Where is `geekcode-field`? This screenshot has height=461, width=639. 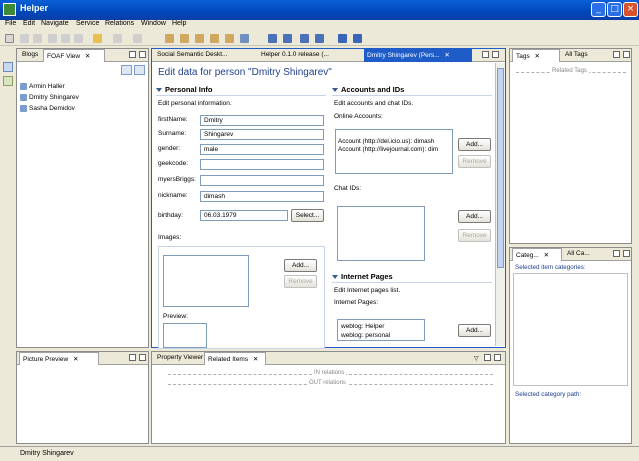
geekcode-field is located at coordinates (262, 164).